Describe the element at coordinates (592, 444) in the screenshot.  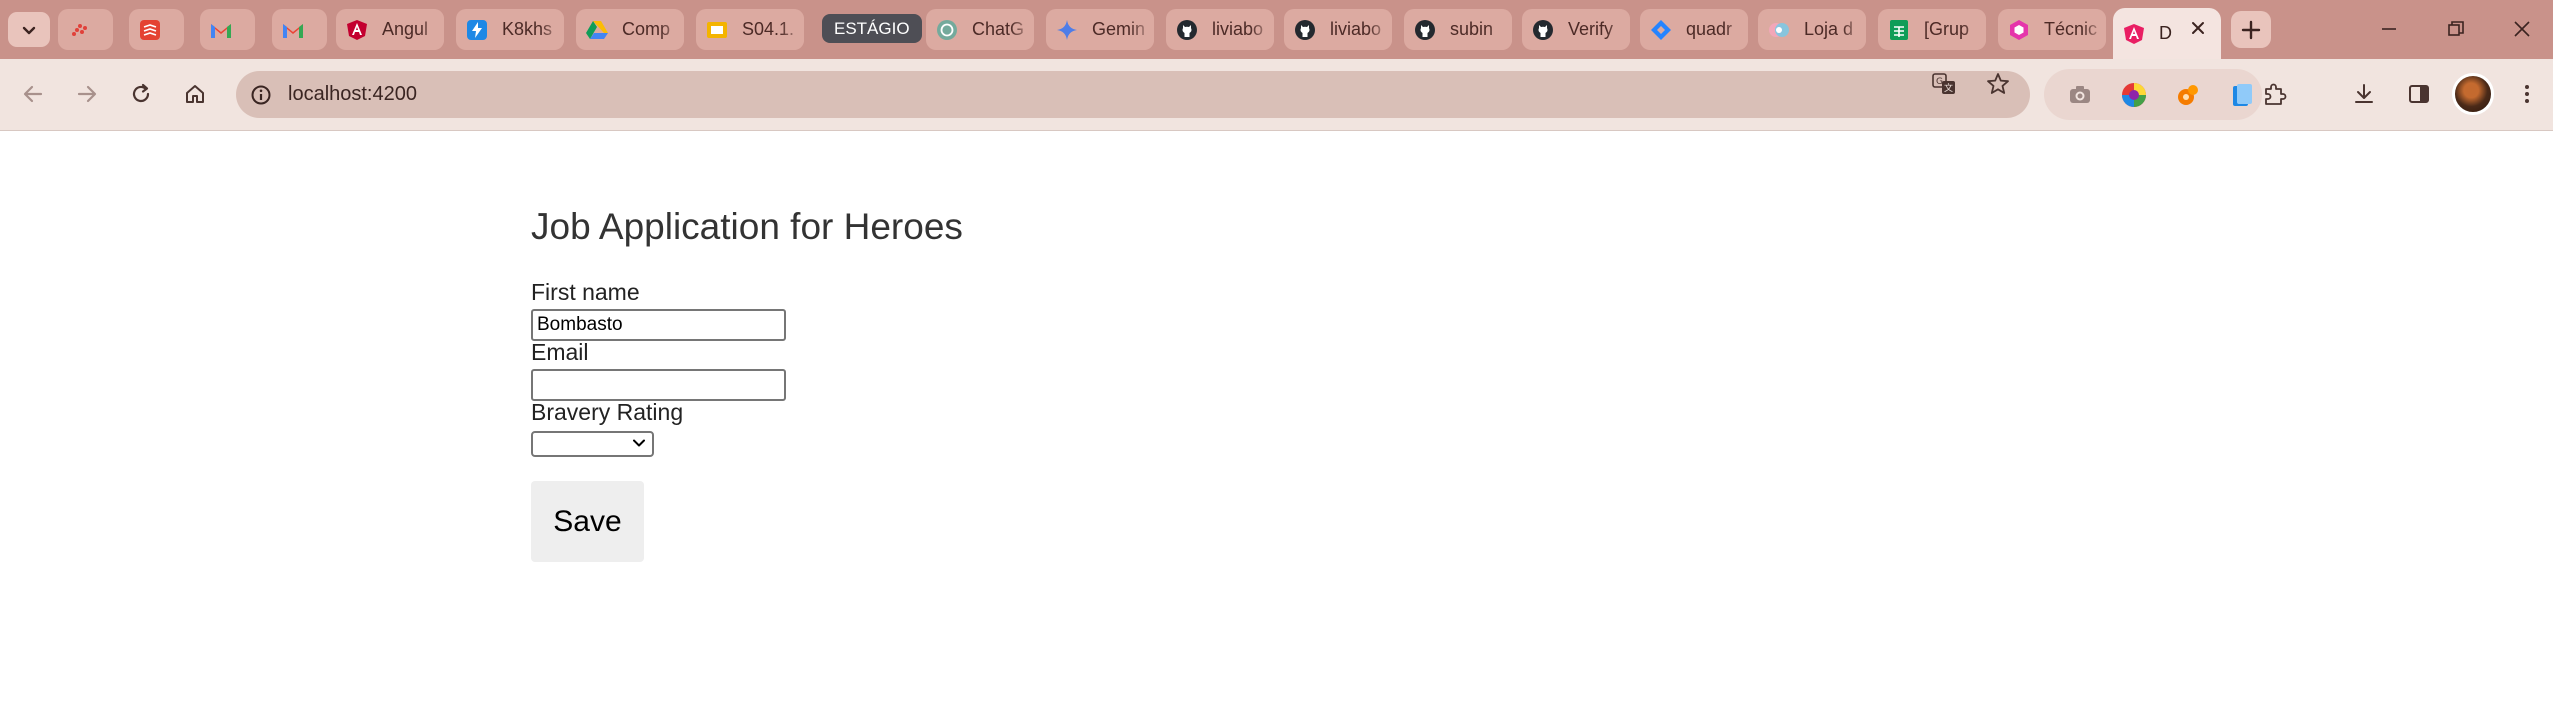
I see `bravery-rating-select` at that location.